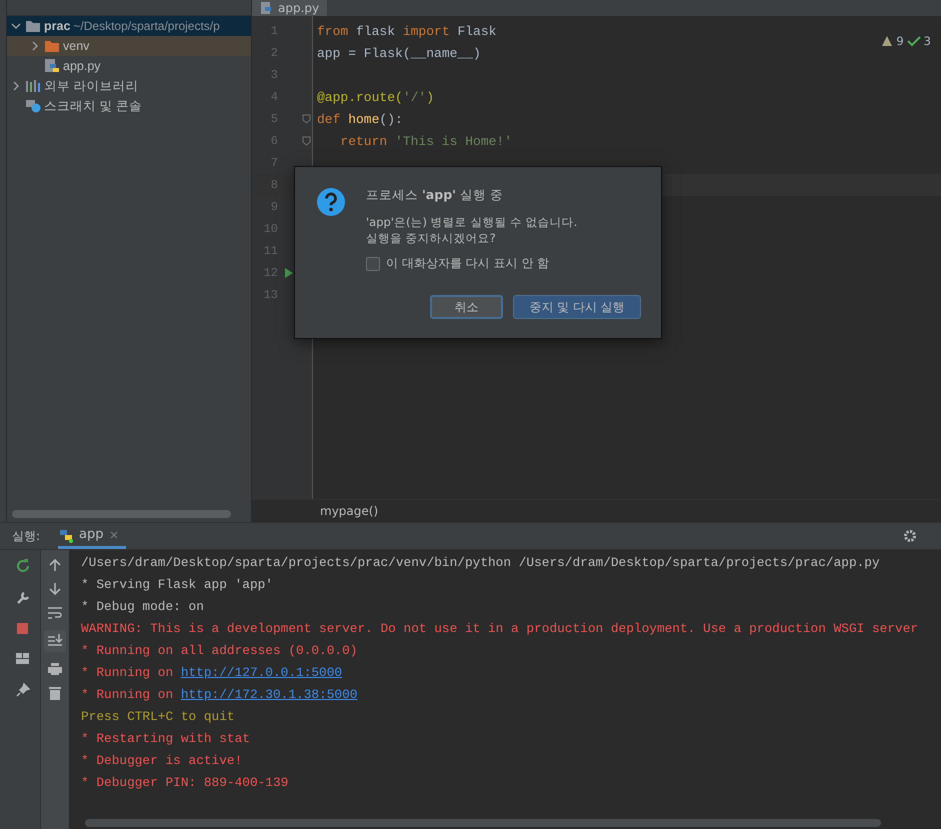 The image size is (941, 829). Describe the element at coordinates (373, 263) in the screenshot. I see `checkbox` at that location.